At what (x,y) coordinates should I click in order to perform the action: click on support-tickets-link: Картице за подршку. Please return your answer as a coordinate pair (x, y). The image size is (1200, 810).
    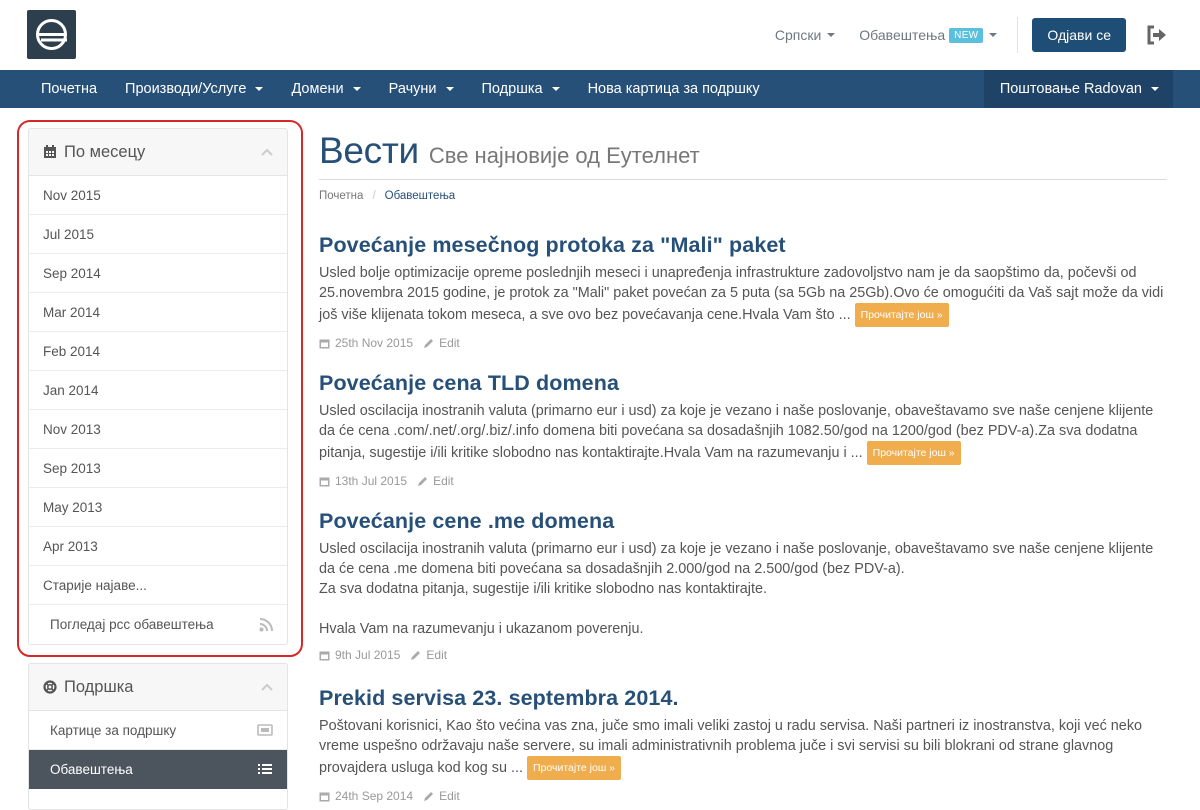
    Looking at the image, I should click on (158, 730).